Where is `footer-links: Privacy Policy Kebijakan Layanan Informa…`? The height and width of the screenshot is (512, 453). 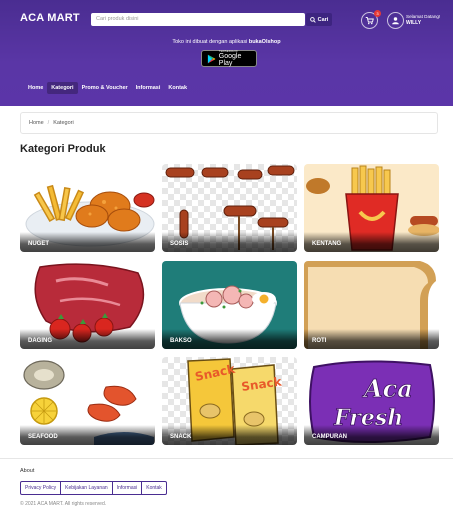
footer-links: Privacy Policy Kebijakan Layanan Informa… is located at coordinates (93, 488).